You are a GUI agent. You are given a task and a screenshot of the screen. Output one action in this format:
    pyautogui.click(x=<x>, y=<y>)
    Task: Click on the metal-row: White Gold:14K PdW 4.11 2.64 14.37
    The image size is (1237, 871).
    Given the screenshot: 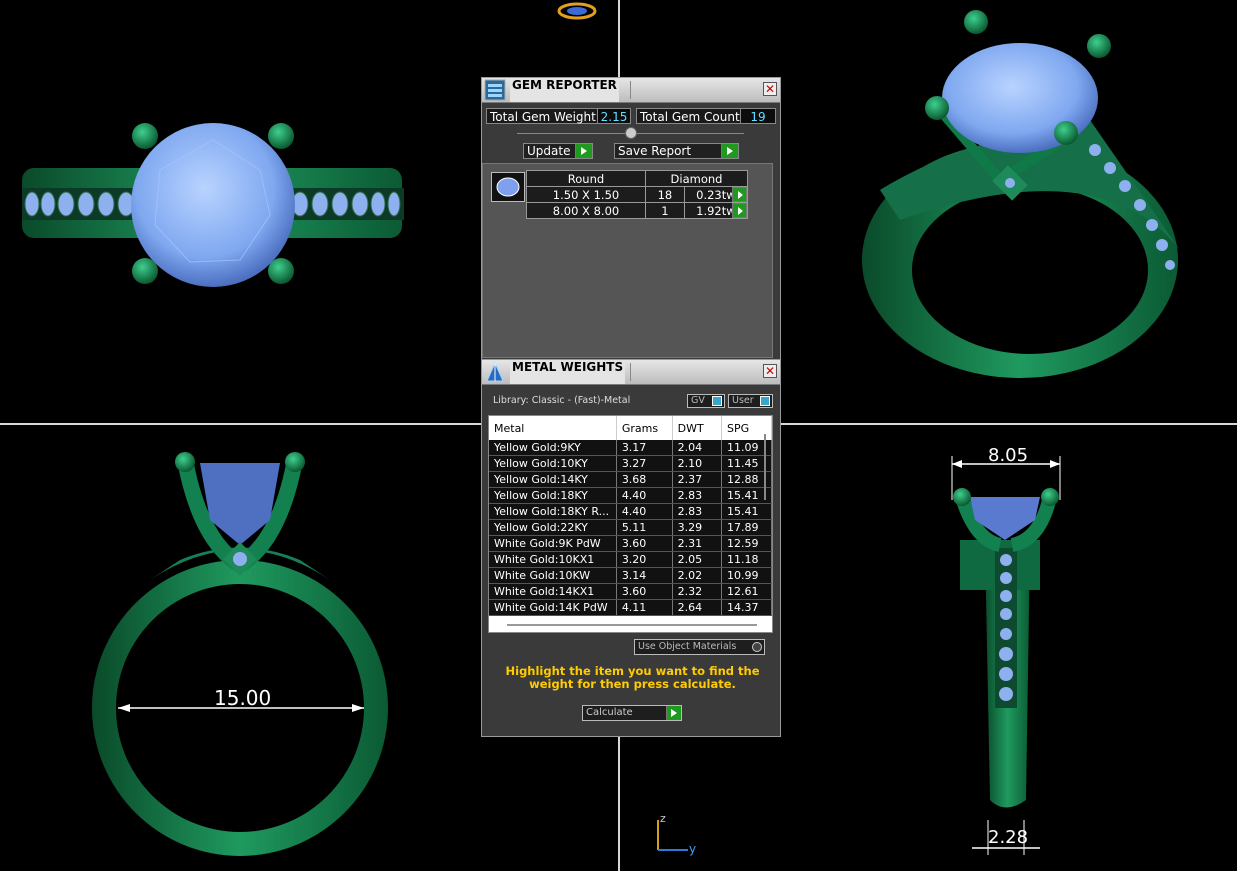 What is the action you would take?
    pyautogui.click(x=630, y=607)
    